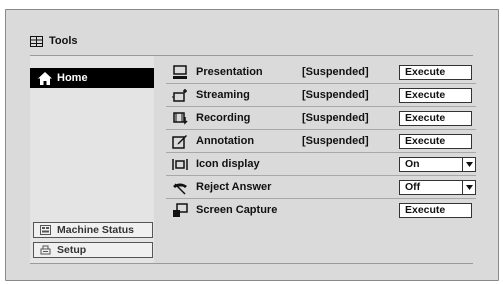 The image size is (503, 284). What do you see at coordinates (321, 165) in the screenshot?
I see `list-item-icon-display: Icon display On` at bounding box center [321, 165].